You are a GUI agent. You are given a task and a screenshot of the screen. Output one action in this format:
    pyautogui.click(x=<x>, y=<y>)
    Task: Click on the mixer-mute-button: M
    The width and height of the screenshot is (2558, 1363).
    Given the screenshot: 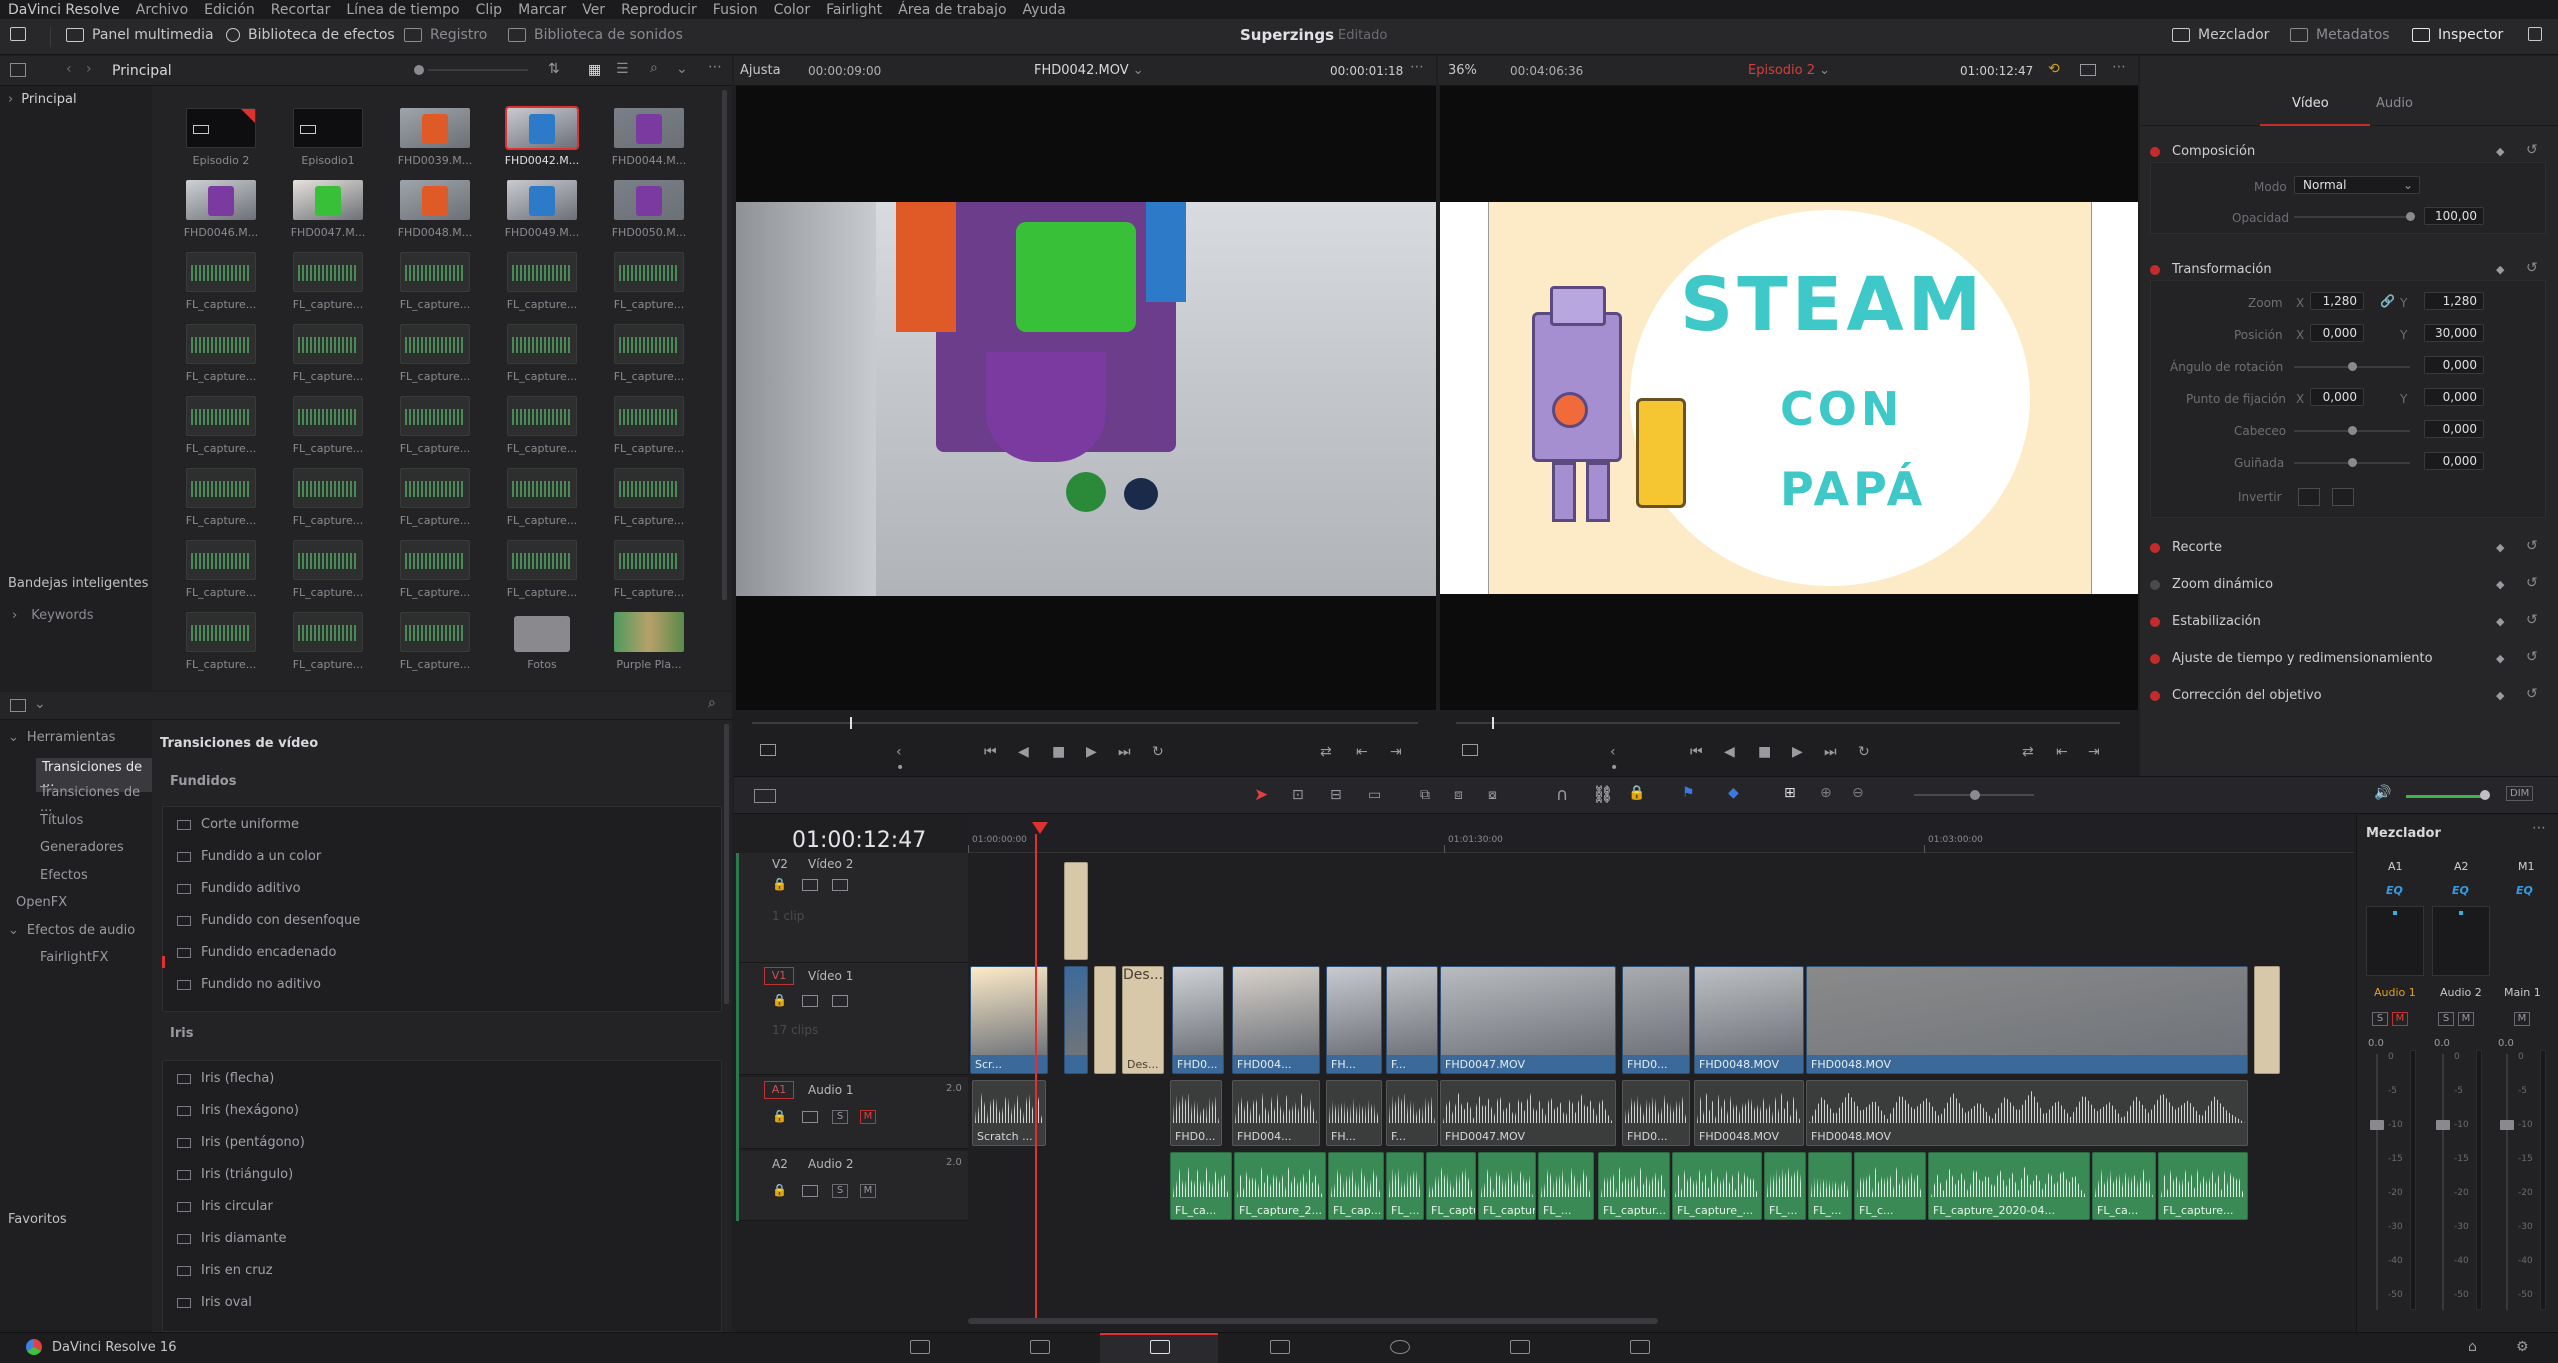 What is the action you would take?
    pyautogui.click(x=2466, y=1019)
    